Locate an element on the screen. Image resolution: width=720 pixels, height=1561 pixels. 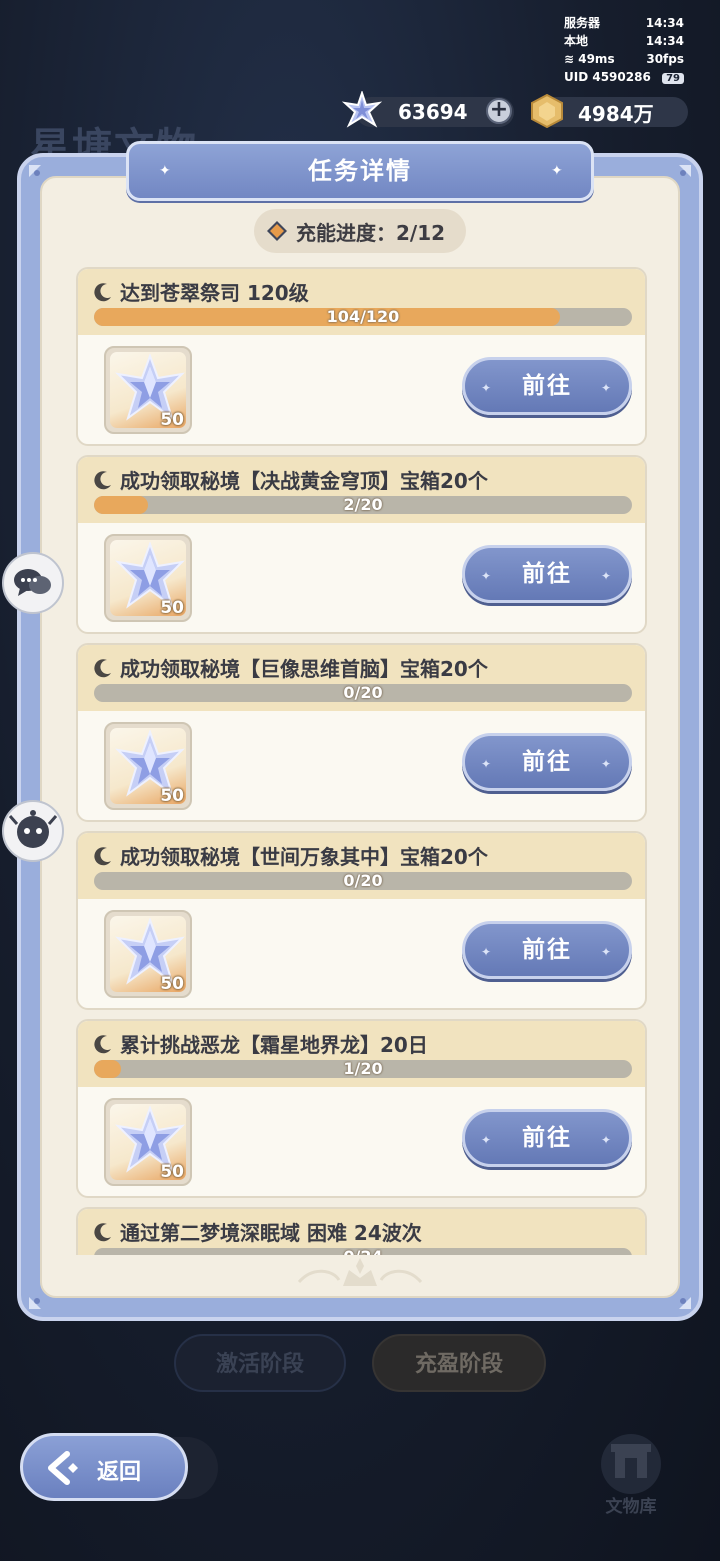
charge-stage-button: 充盈阶段 is located at coordinates (459, 1363).